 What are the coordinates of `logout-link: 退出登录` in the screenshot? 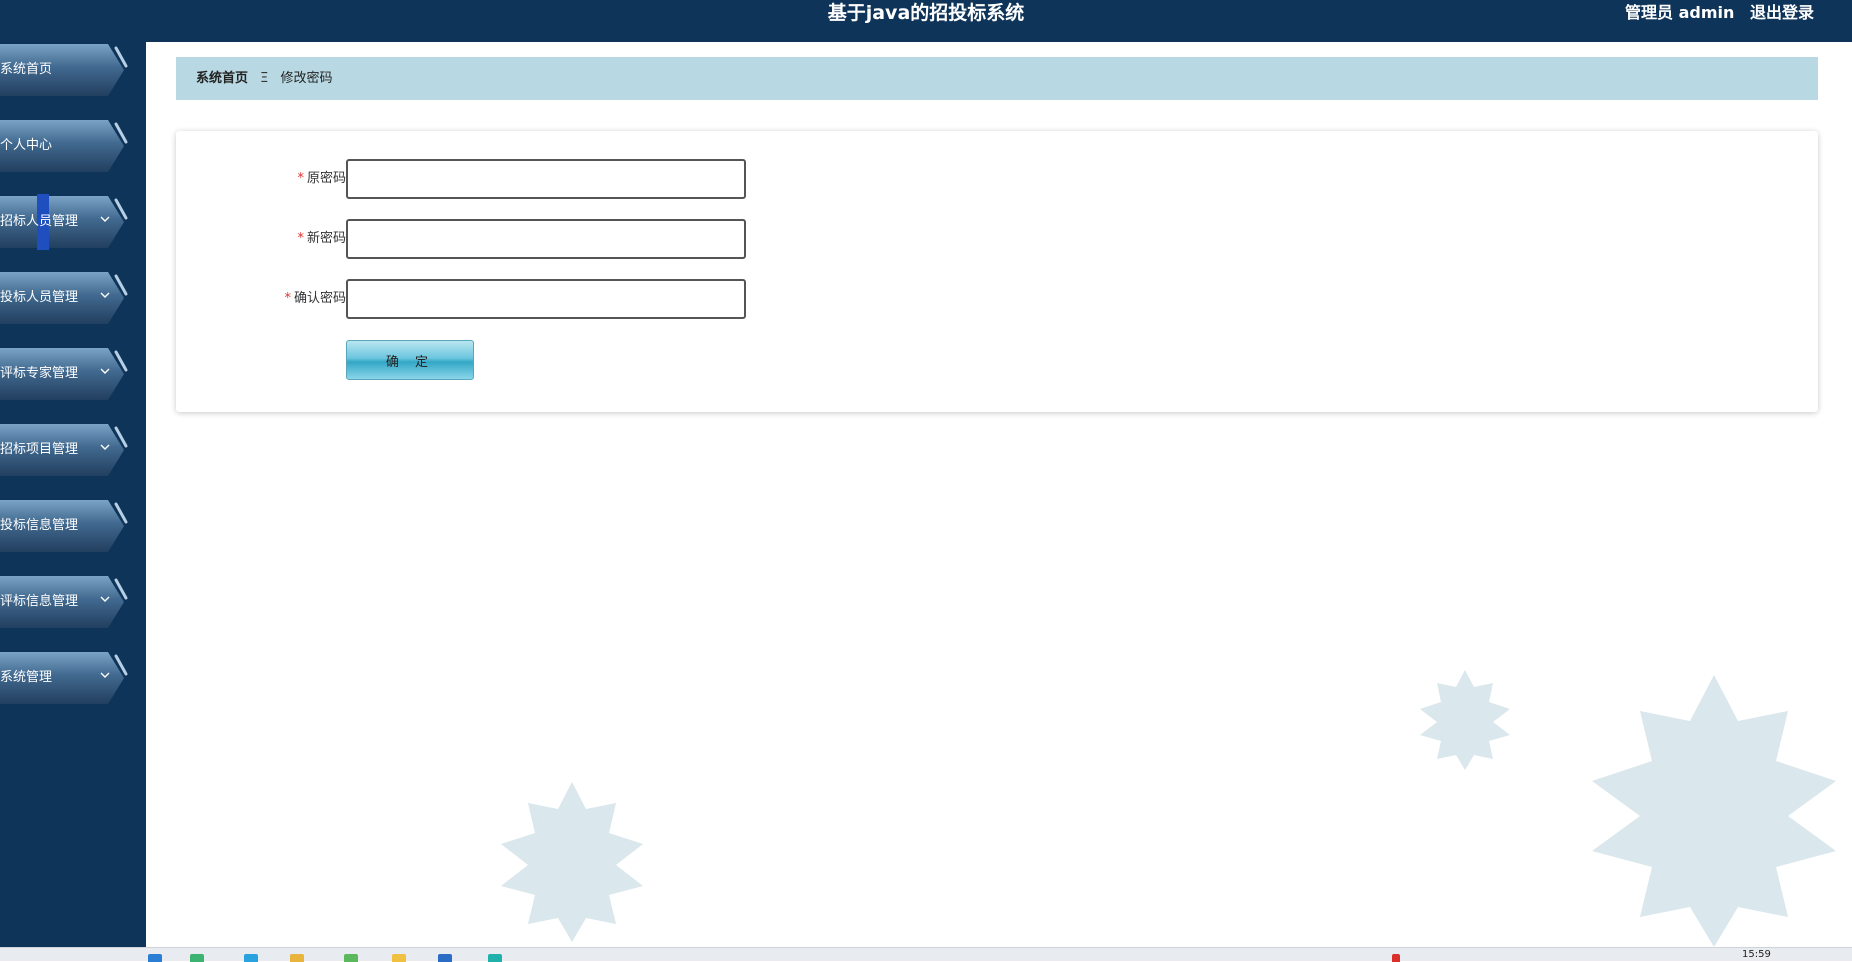 It's located at (1782, 12).